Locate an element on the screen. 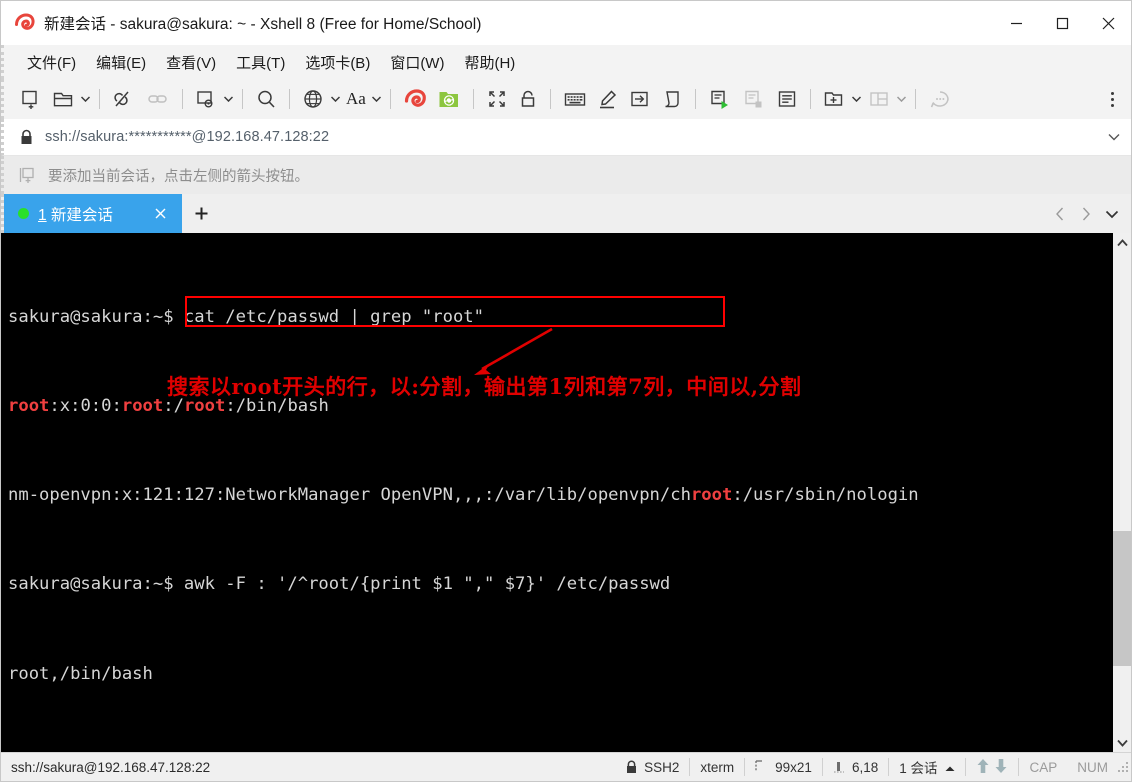 This screenshot has width=1132, height=782. tab-list-chevron-down-icon is located at coordinates (1112, 214).